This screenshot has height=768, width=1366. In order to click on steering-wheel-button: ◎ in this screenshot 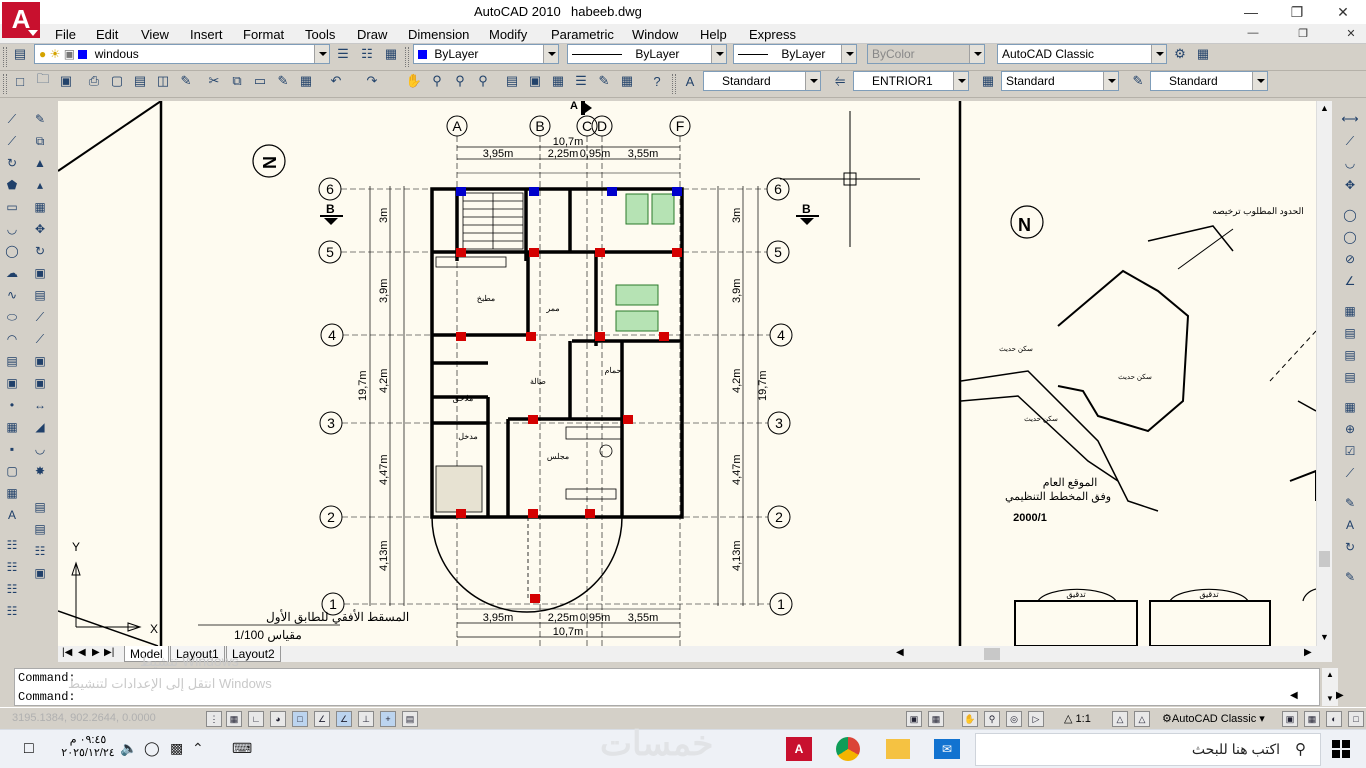, I will do `click(1014, 719)`.